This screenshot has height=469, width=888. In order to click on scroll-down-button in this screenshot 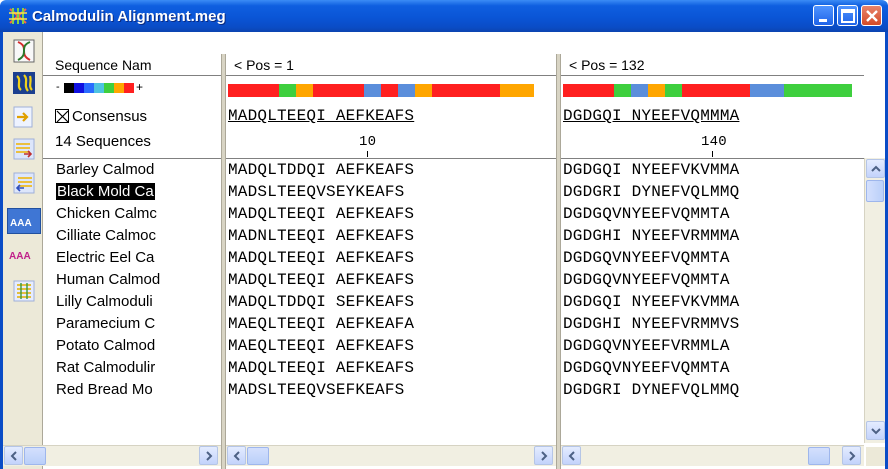, I will do `click(875, 430)`.